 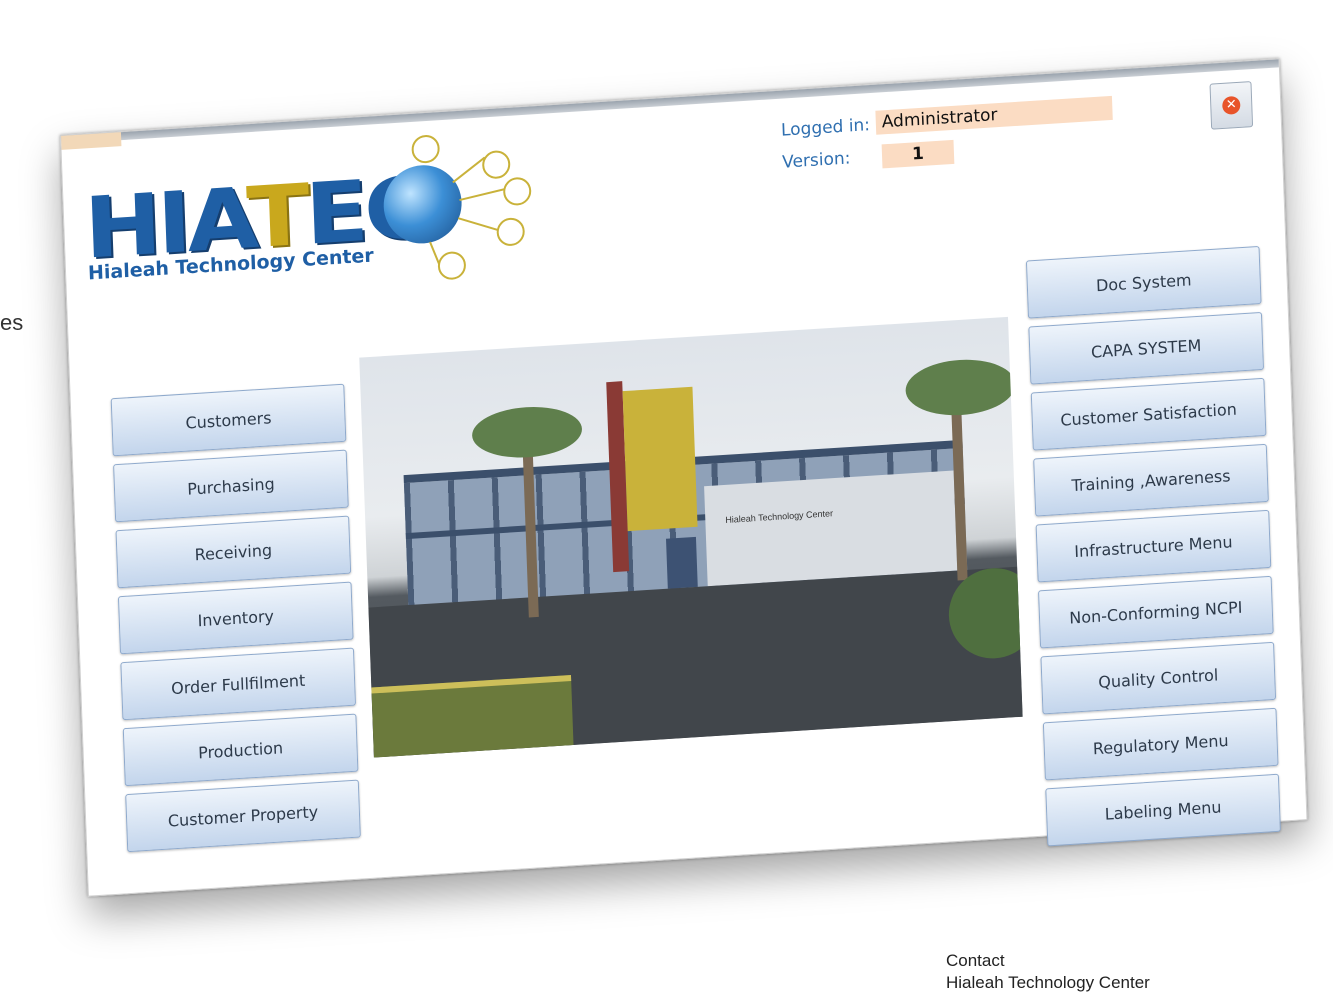 What do you see at coordinates (238, 684) in the screenshot?
I see `left-menu-button-order-fullfilment: Order Fullfilment` at bounding box center [238, 684].